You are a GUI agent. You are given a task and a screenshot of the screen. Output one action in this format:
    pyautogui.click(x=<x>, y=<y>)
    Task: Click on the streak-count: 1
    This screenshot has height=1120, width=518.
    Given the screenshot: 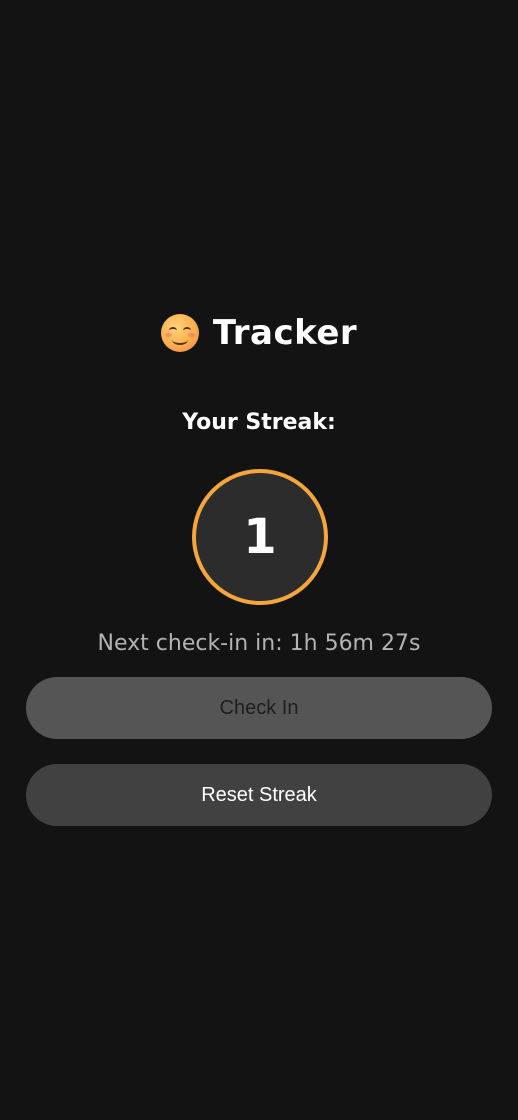 What is the action you would take?
    pyautogui.click(x=260, y=537)
    